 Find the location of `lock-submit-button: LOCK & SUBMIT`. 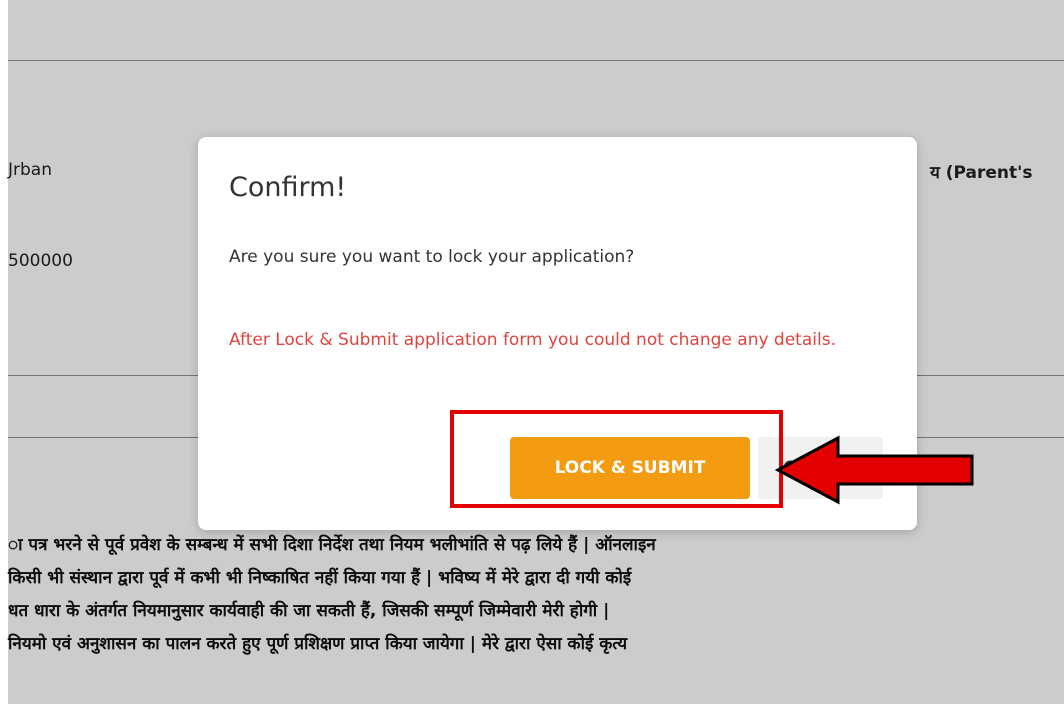

lock-submit-button: LOCK & SUBMIT is located at coordinates (630, 468).